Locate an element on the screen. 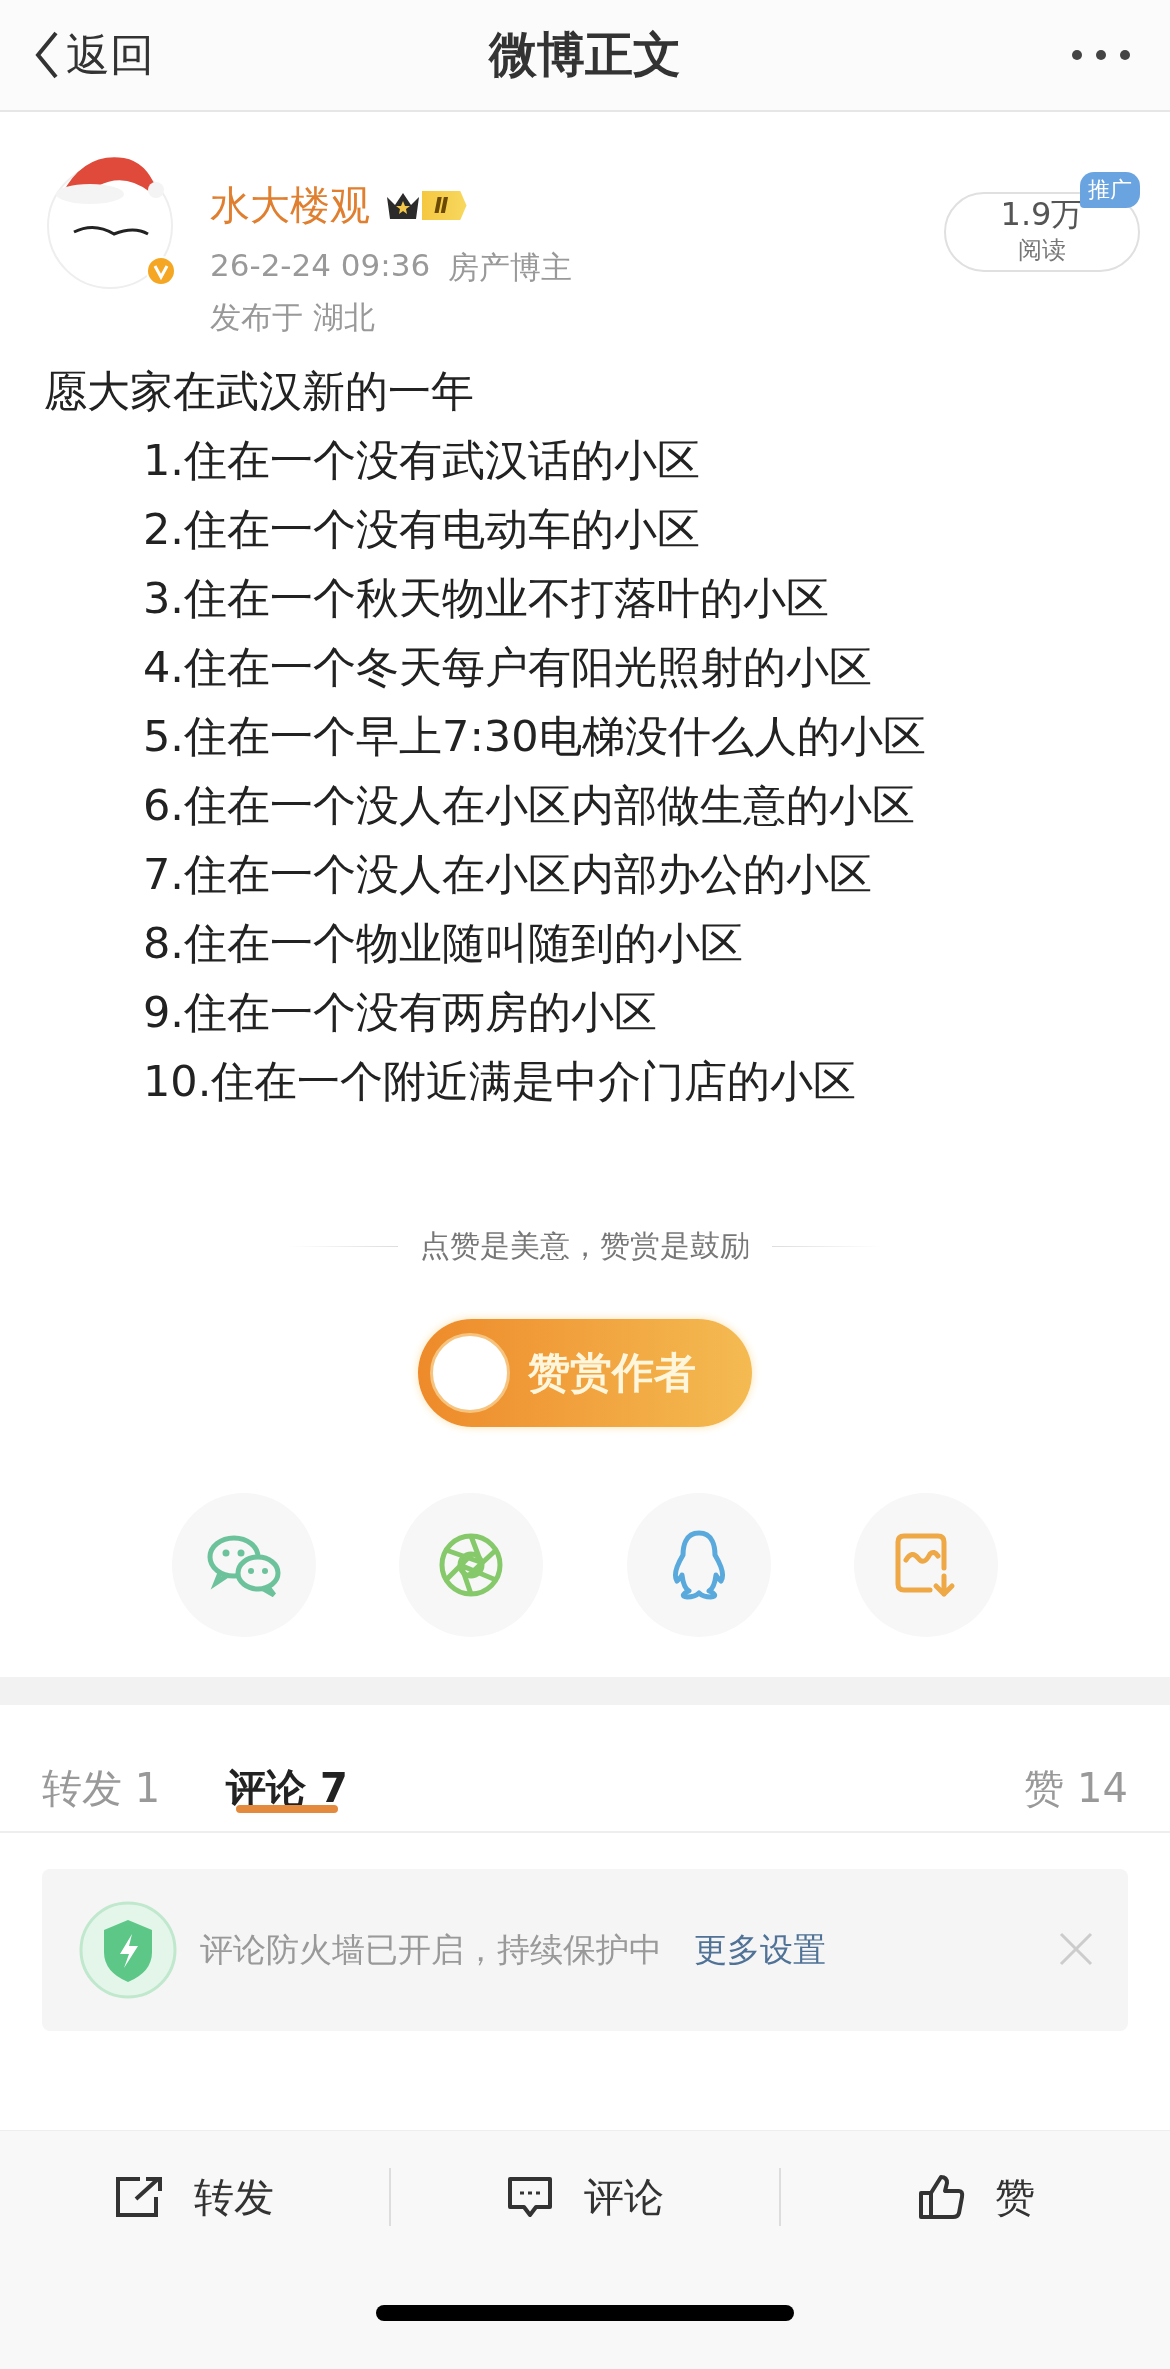  verified-icon is located at coordinates (161, 271).